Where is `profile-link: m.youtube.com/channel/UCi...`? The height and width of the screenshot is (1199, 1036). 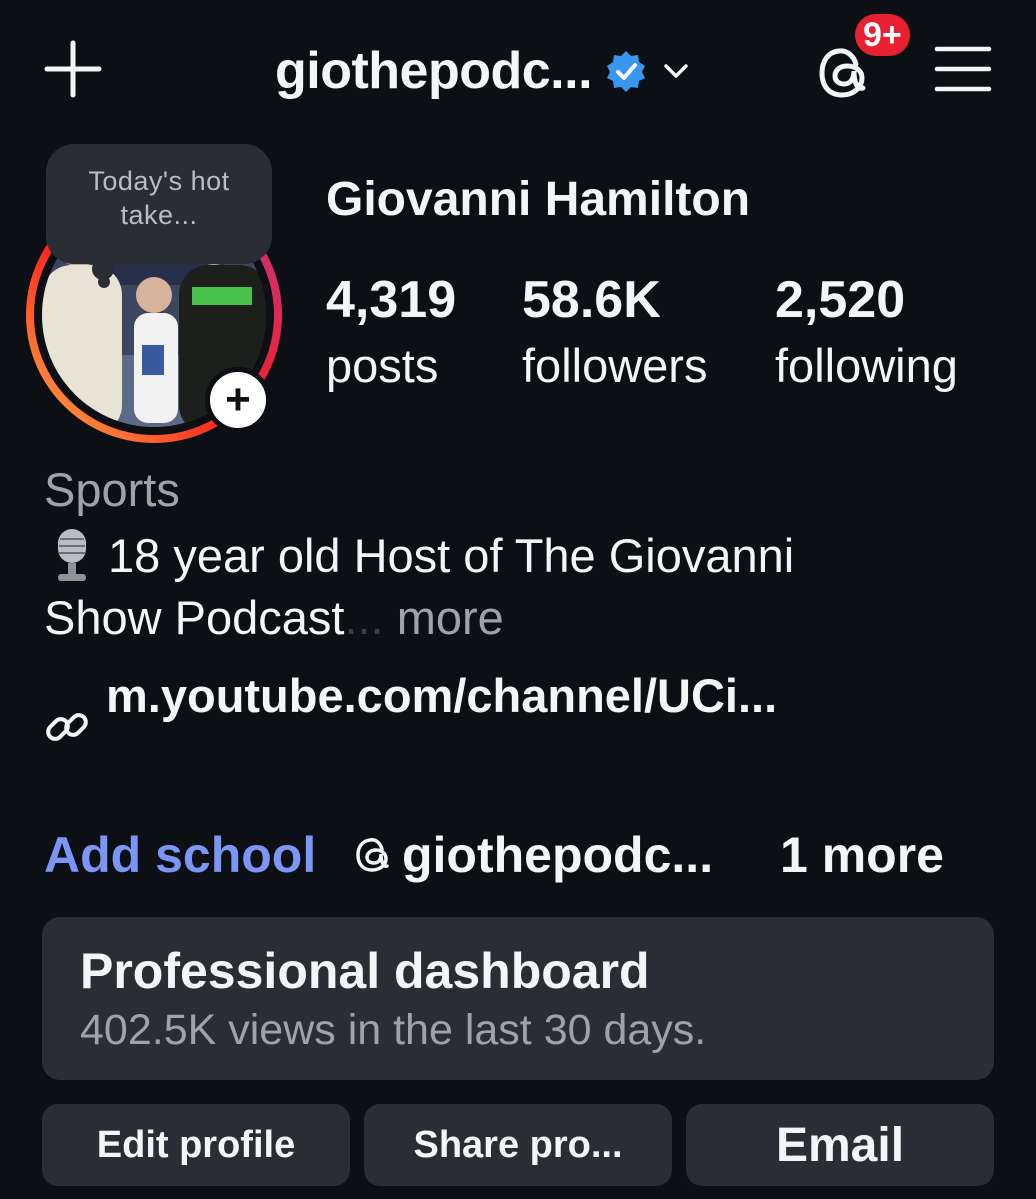 profile-link: m.youtube.com/channel/UCi... is located at coordinates (441, 695).